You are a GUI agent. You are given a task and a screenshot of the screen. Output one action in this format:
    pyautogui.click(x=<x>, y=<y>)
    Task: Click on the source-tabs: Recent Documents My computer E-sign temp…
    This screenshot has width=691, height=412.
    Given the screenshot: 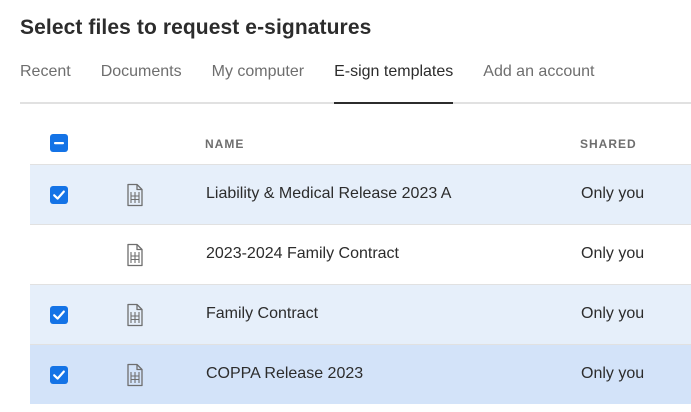 What is the action you would take?
    pyautogui.click(x=355, y=78)
    